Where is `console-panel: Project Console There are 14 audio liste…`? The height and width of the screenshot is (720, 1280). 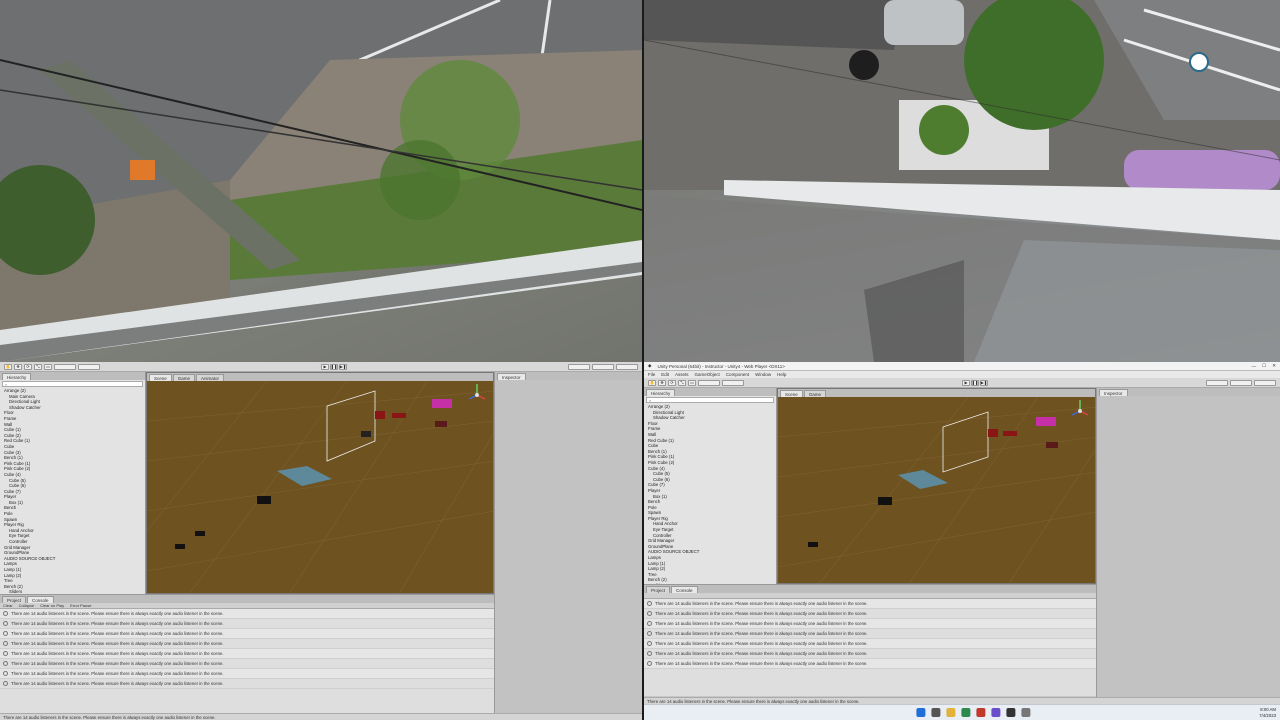 console-panel: Project Console There are 14 audio liste… is located at coordinates (870, 640).